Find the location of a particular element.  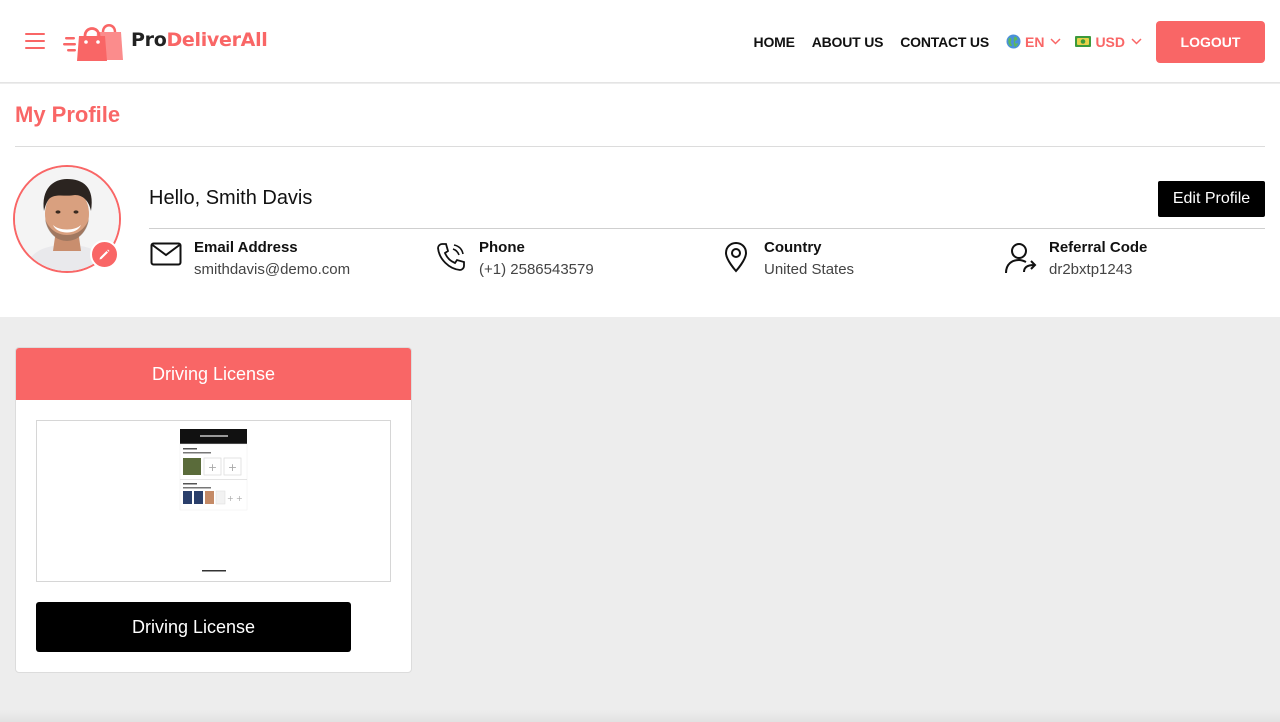

email-value: smithdavis@demo.com is located at coordinates (272, 269).